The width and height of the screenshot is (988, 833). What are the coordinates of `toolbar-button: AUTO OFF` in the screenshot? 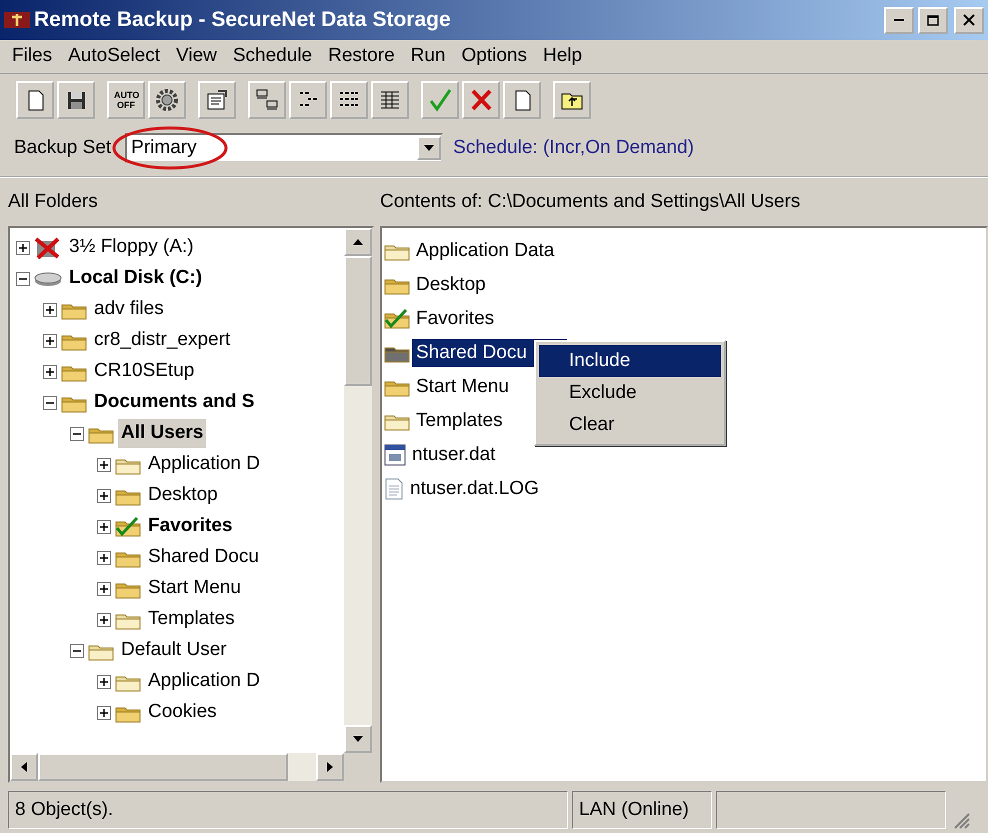 It's located at (126, 100).